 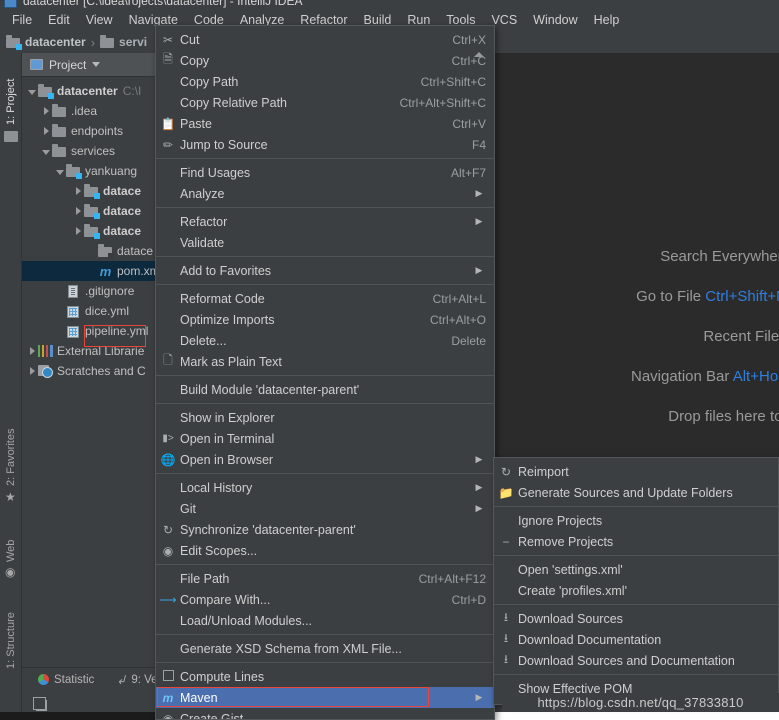 I want to click on maven-submenu-item-reimport: ↻ Reimport, so click(x=636, y=471).